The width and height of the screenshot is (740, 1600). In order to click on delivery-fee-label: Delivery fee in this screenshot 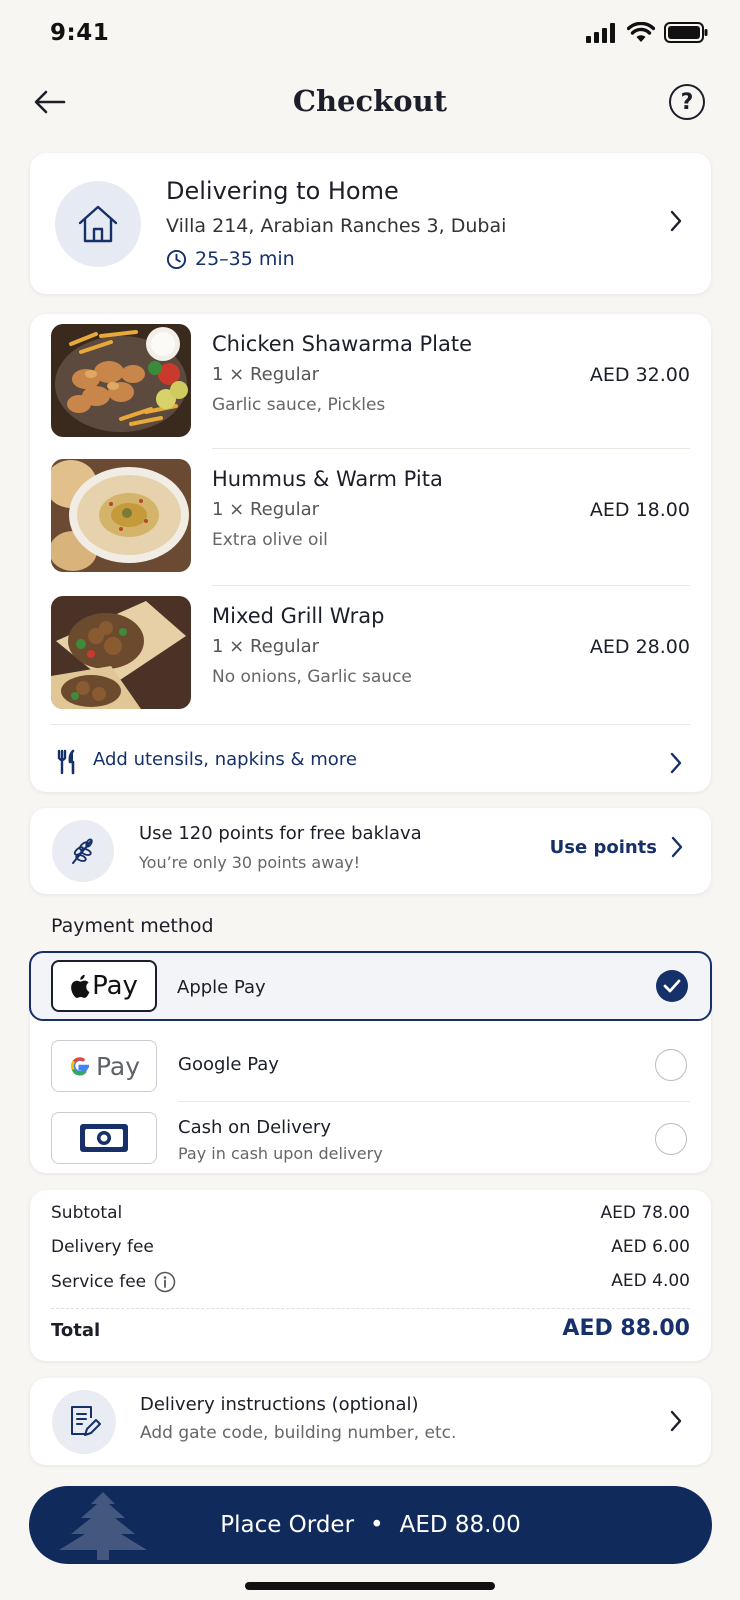, I will do `click(102, 1247)`.